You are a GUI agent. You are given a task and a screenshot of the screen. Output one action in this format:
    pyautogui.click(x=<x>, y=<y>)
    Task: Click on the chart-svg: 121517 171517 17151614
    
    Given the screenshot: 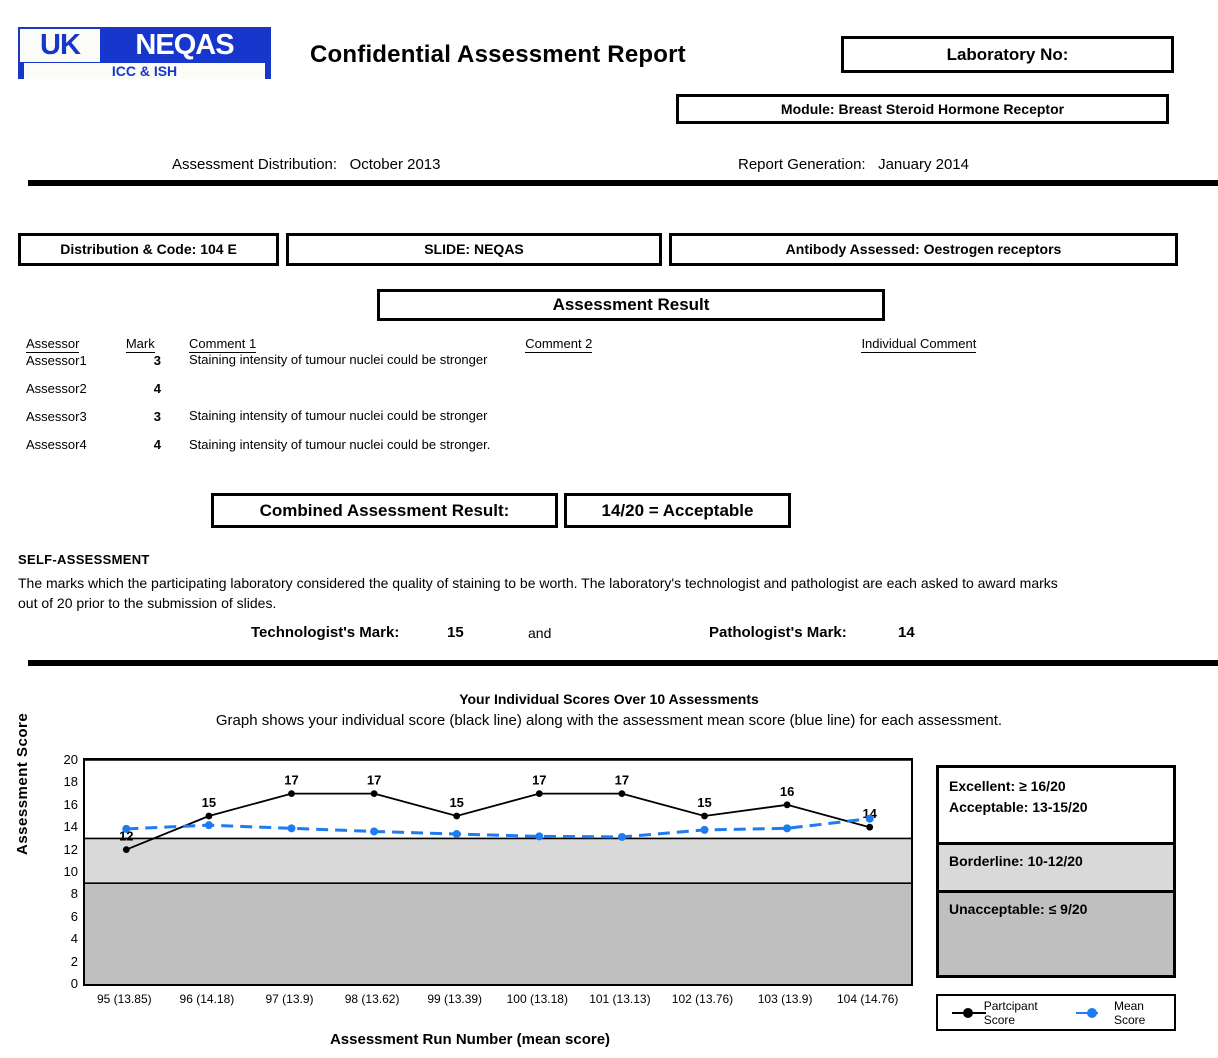 What is the action you would take?
    pyautogui.click(x=498, y=871)
    